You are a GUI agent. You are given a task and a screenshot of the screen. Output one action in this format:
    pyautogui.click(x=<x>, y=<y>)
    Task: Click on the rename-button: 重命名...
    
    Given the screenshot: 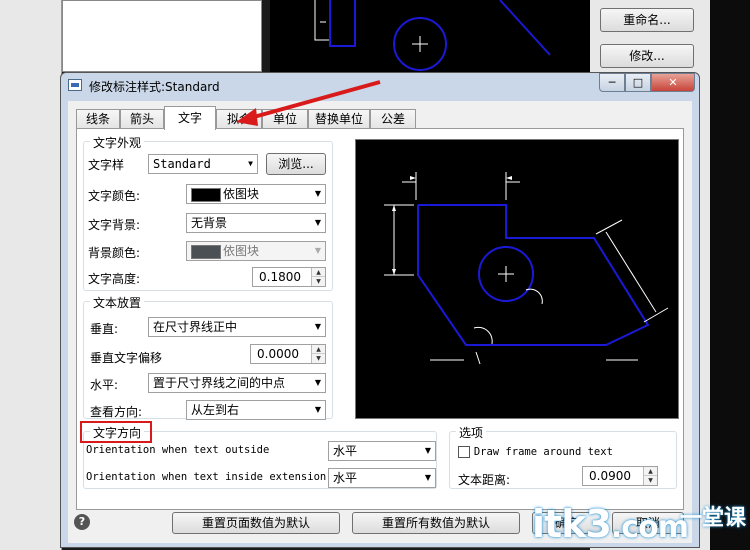 What is the action you would take?
    pyautogui.click(x=647, y=20)
    